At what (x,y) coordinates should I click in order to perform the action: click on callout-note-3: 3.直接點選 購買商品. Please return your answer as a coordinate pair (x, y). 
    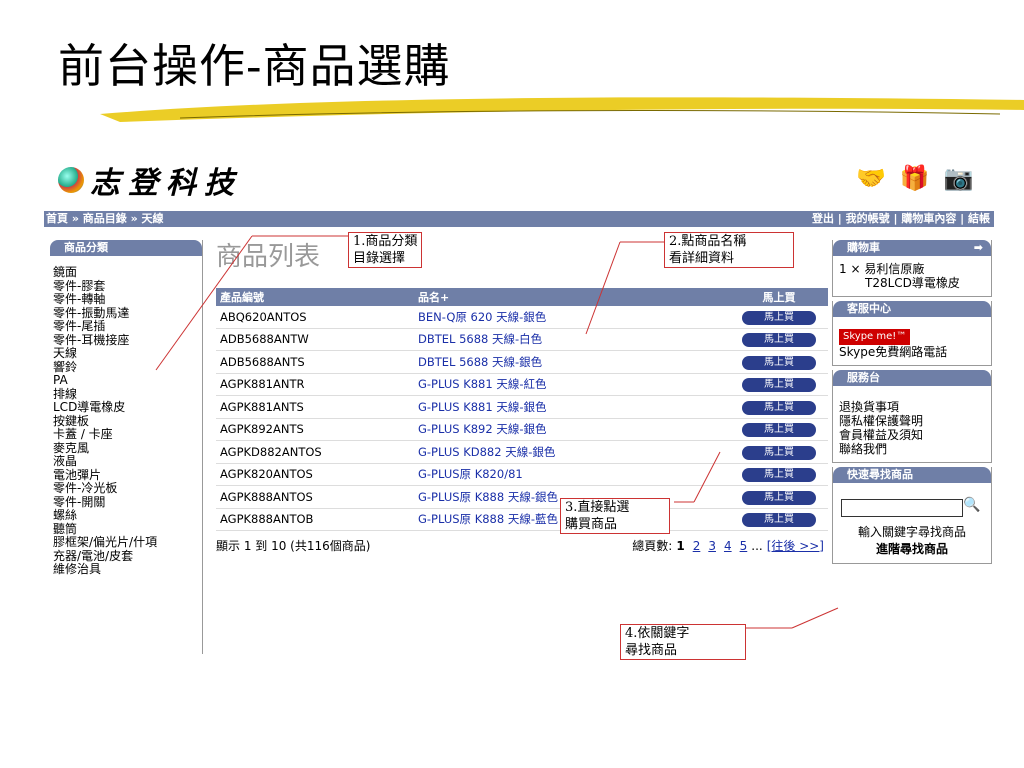
    Looking at the image, I should click on (615, 516).